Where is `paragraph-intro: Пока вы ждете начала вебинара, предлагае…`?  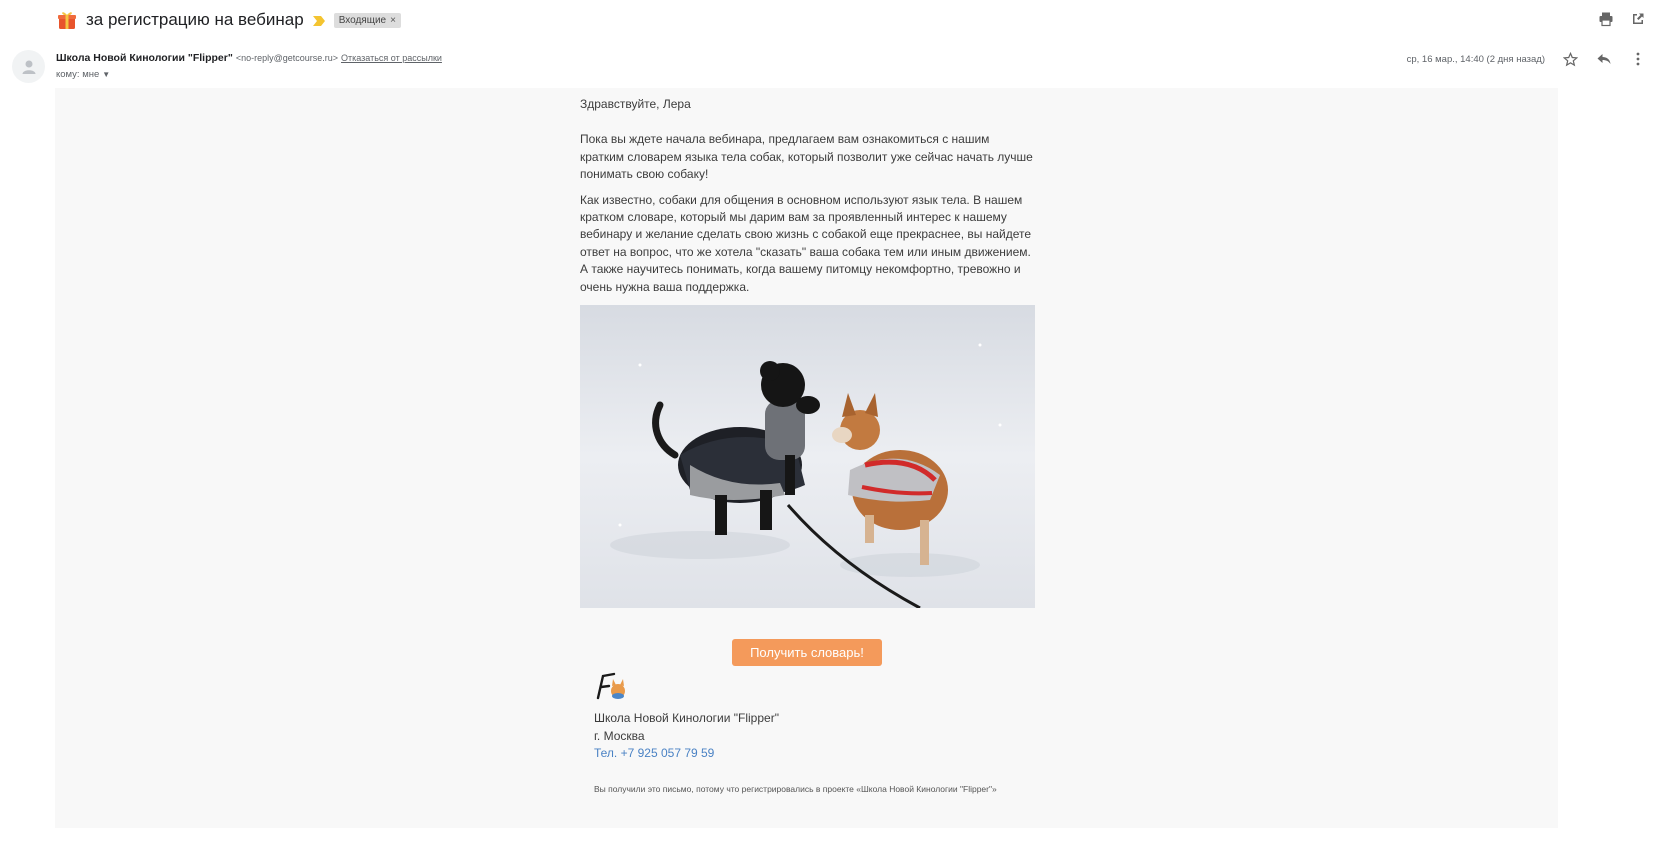
paragraph-intro: Пока вы ждете начала вебинара, предлагае… is located at coordinates (806, 157).